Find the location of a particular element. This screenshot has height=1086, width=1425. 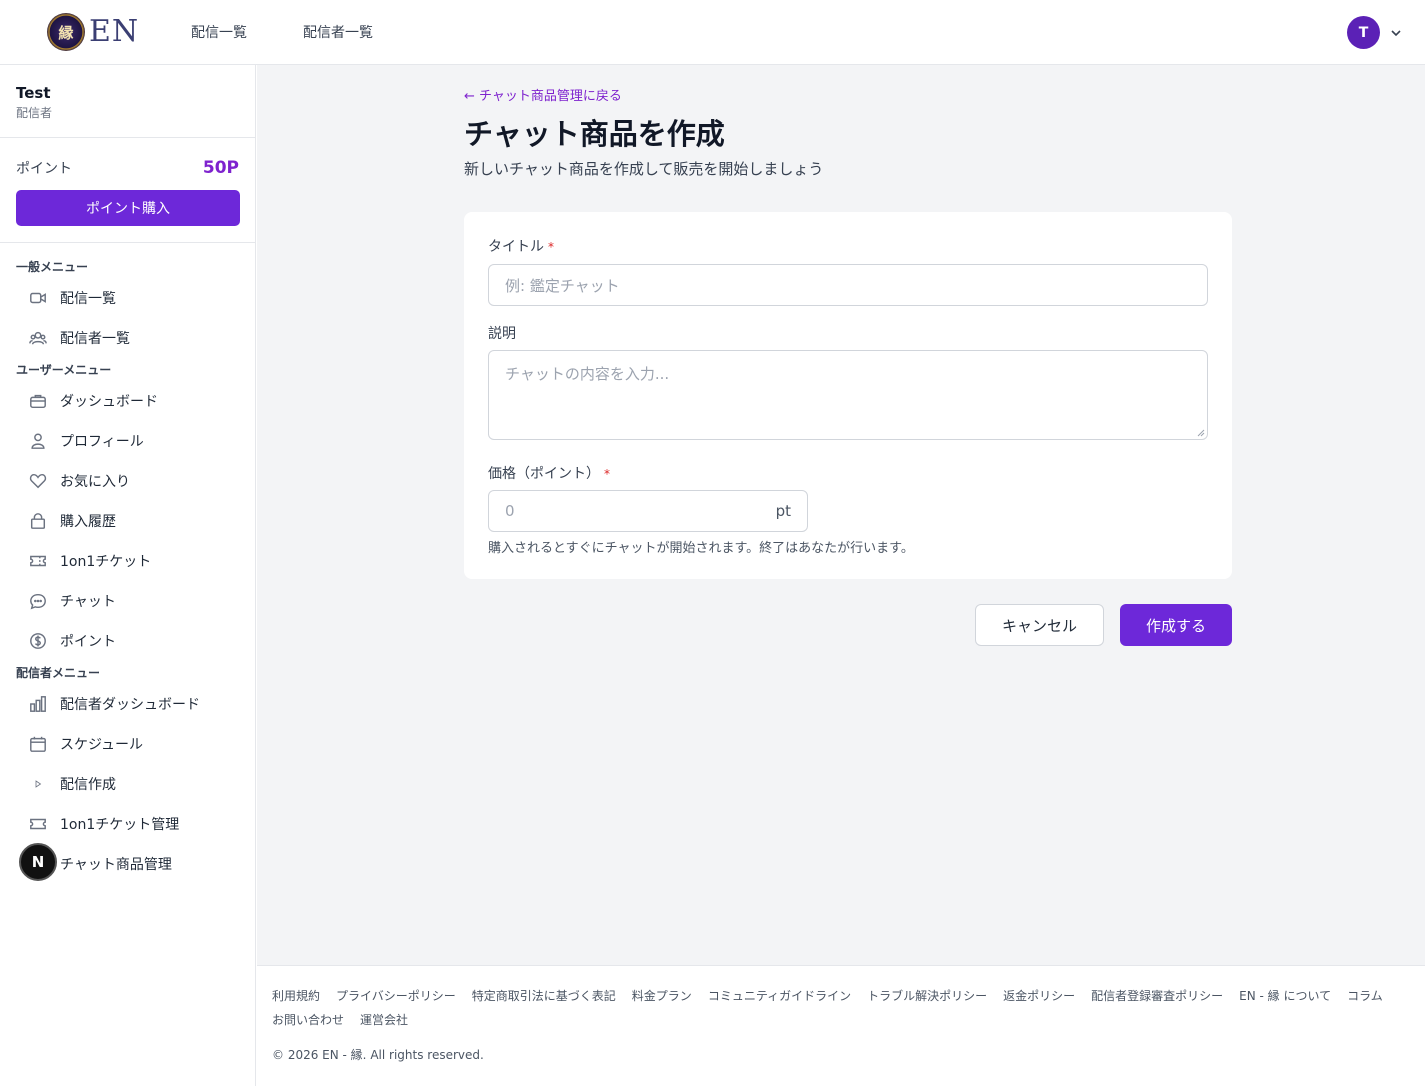

title-label-text: タイトル is located at coordinates (516, 247).